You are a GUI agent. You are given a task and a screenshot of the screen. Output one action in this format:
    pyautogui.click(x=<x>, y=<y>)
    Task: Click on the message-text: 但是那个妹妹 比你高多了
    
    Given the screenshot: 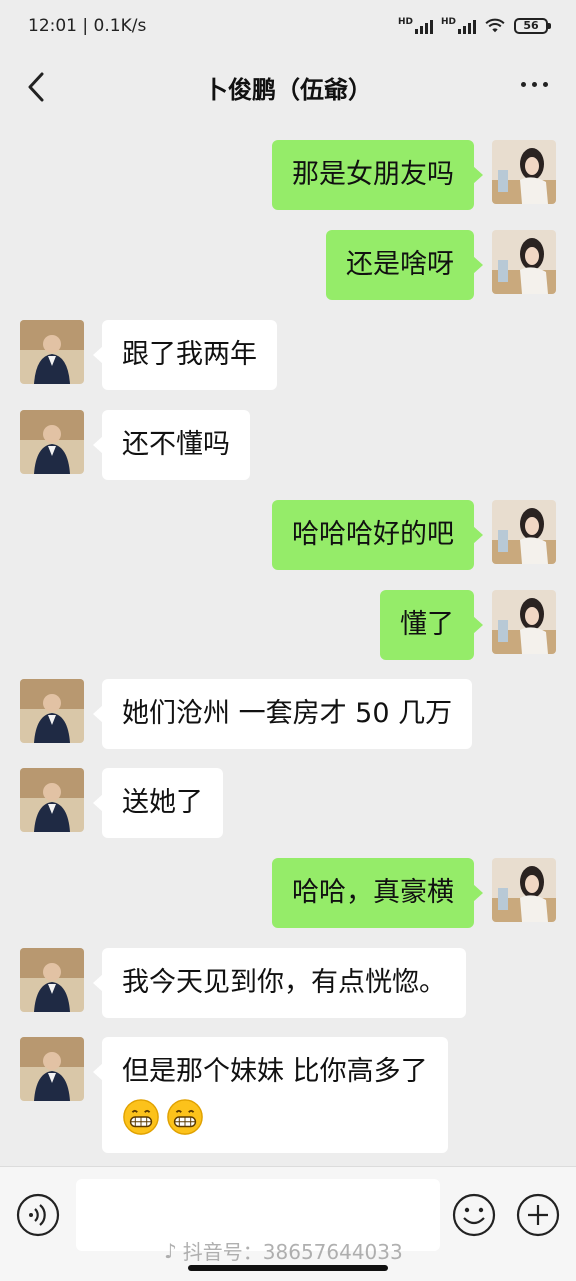 What is the action you would take?
    pyautogui.click(x=275, y=1071)
    